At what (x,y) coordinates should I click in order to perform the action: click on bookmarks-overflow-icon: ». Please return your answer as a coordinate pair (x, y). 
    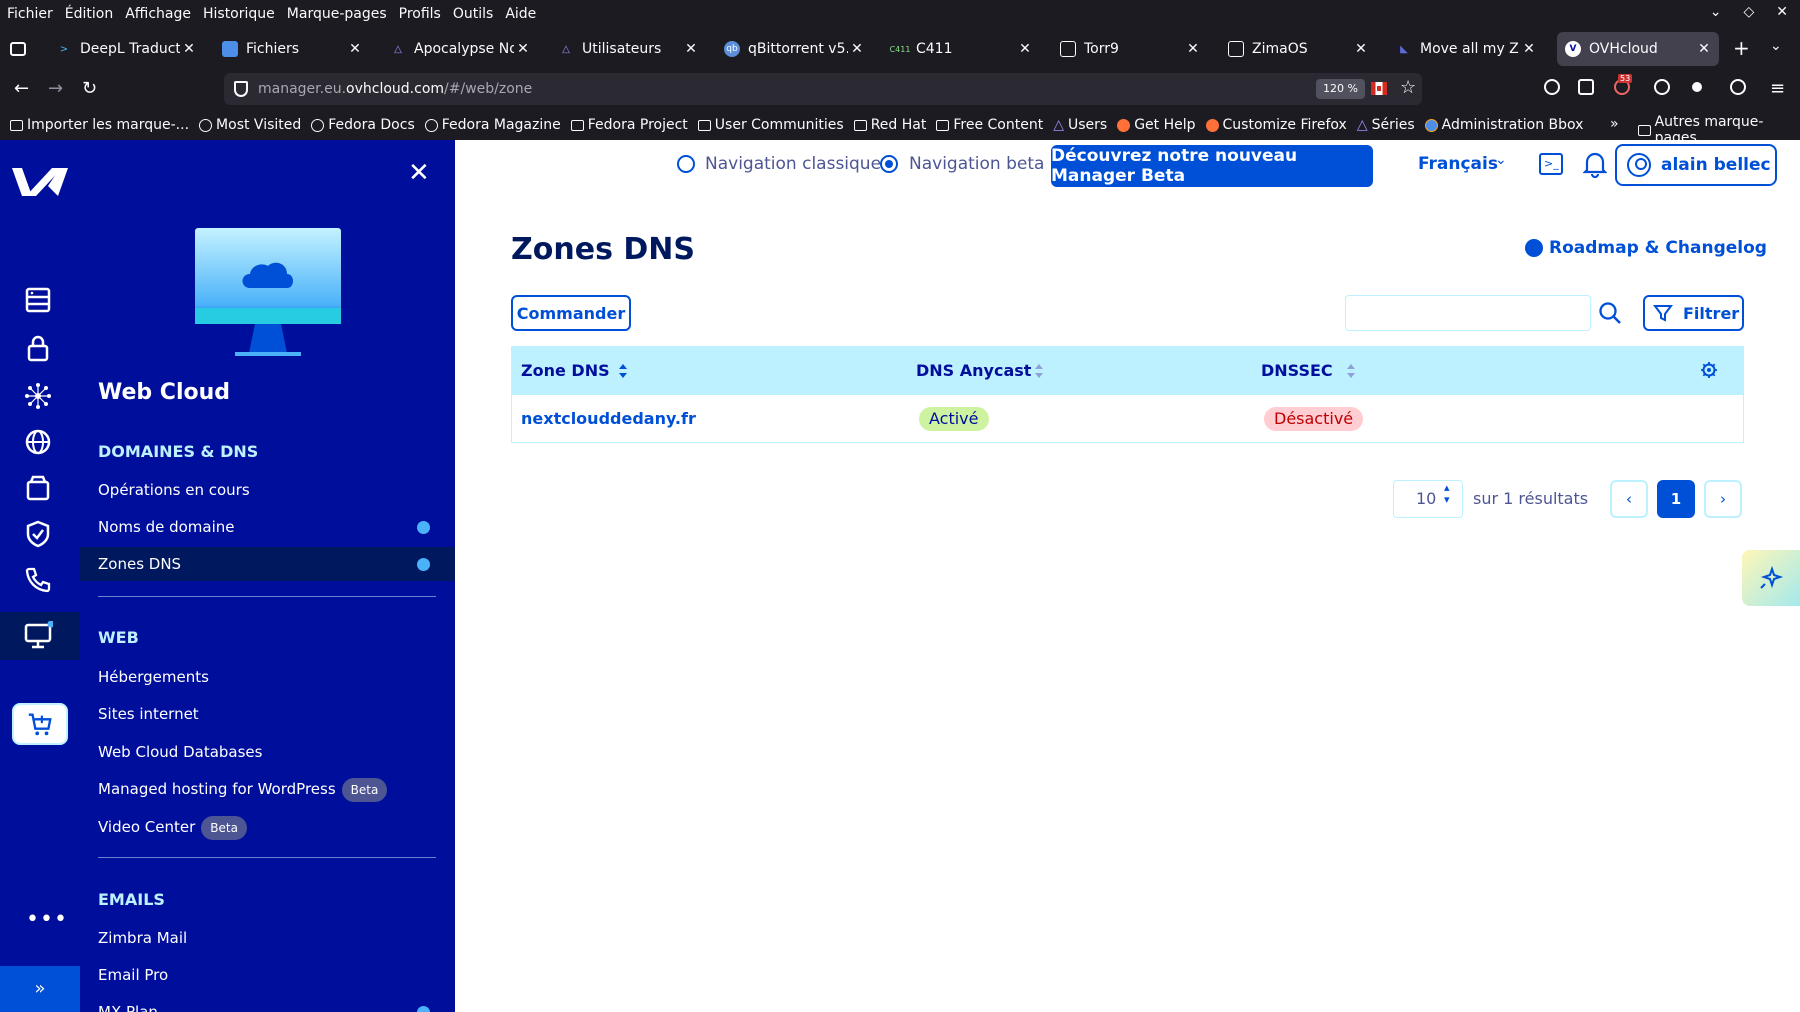
    Looking at the image, I should click on (1614, 124).